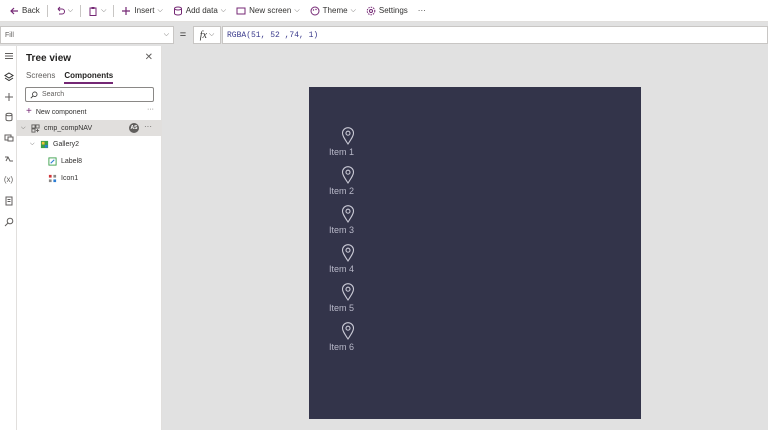 Image resolution: width=768 pixels, height=430 pixels. Describe the element at coordinates (72, 161) in the screenshot. I see `tree-node-label: Label8` at that location.